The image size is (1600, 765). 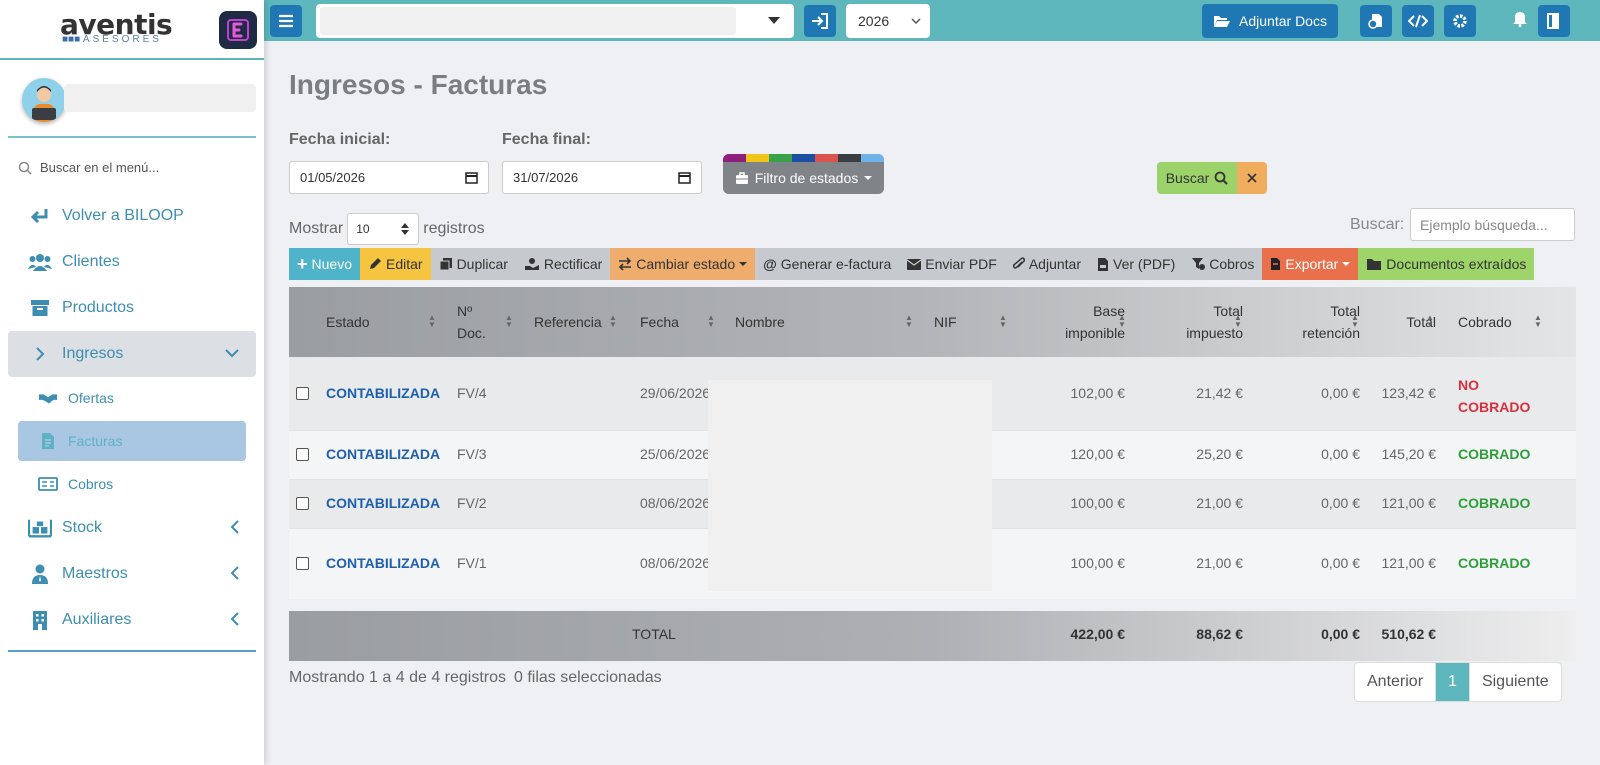 What do you see at coordinates (1197, 178) in the screenshot?
I see `buscar-button: Buscar` at bounding box center [1197, 178].